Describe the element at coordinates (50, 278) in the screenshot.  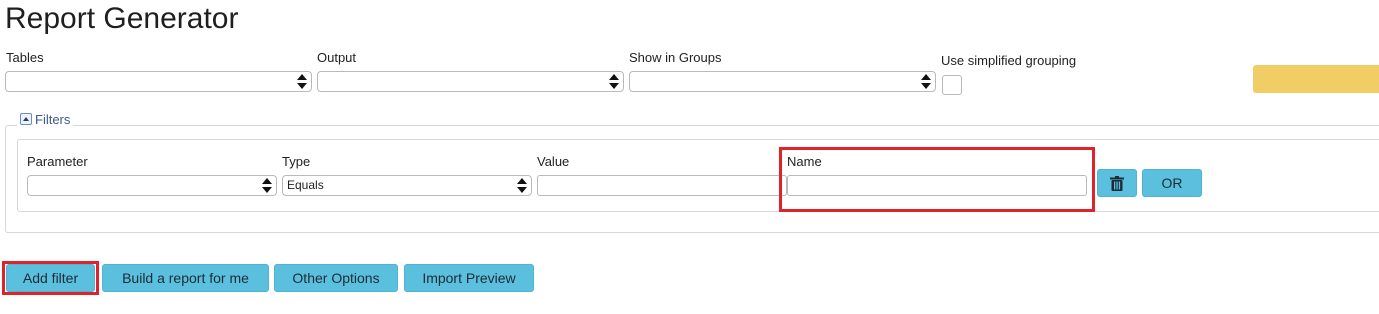
I see `add-filter-highlight` at that location.